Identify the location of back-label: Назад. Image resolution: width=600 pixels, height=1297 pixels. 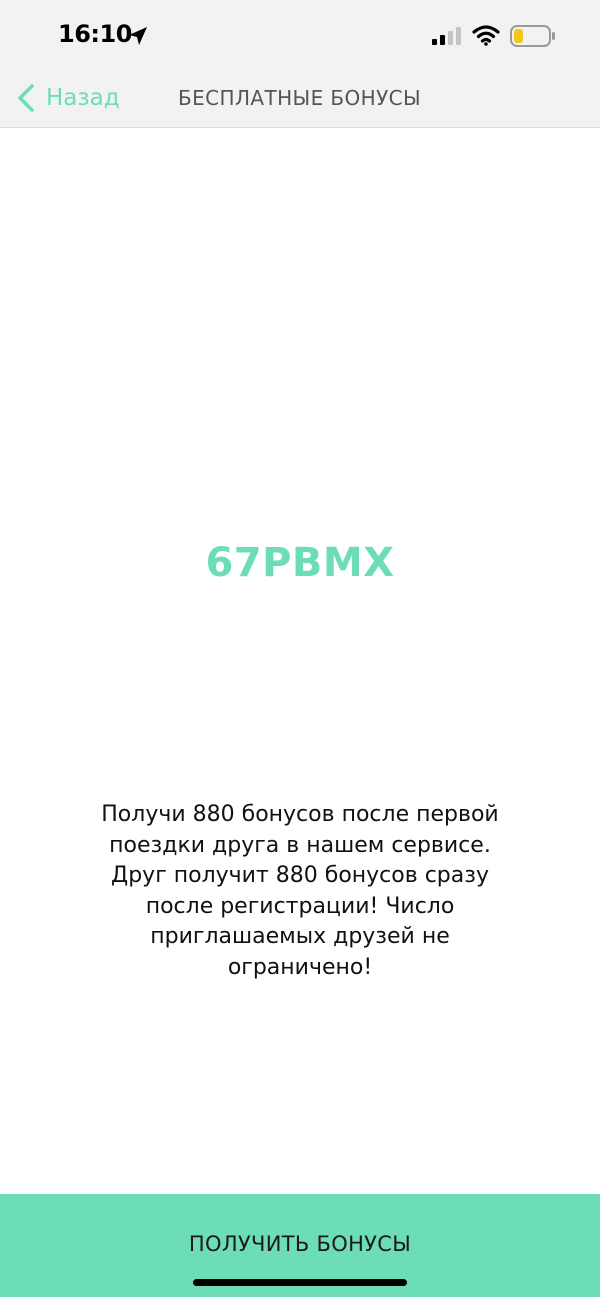
(83, 98).